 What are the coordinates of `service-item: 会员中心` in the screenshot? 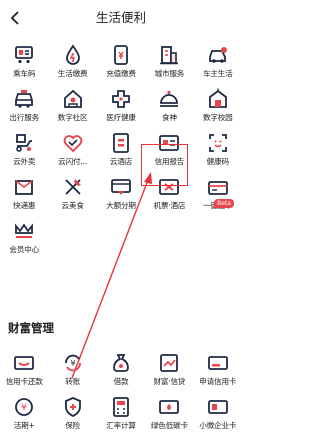 It's located at (24, 242).